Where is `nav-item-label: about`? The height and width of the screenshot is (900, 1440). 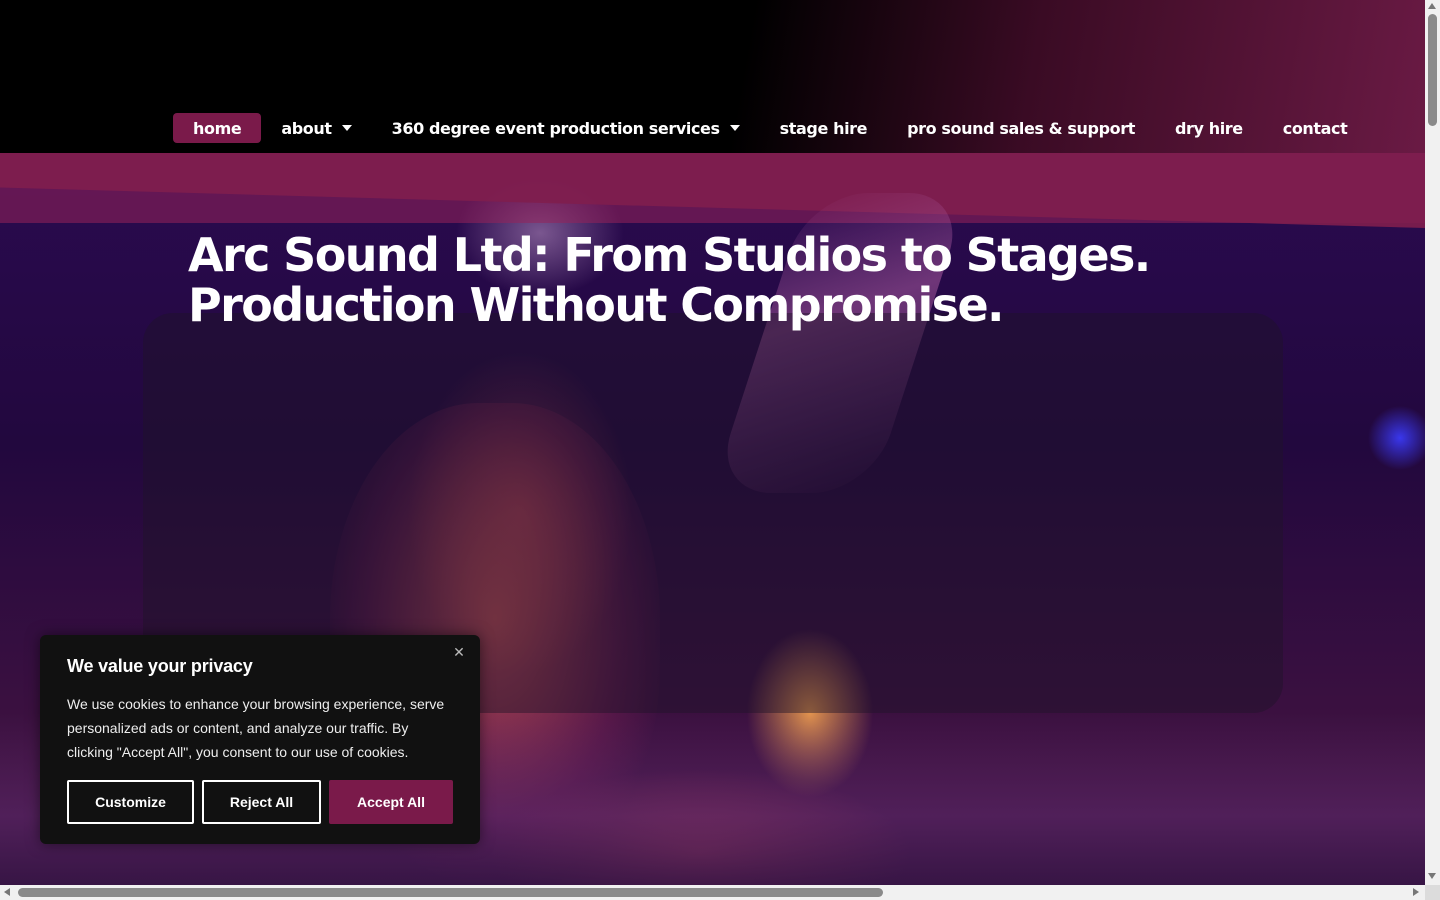 nav-item-label: about is located at coordinates (306, 128).